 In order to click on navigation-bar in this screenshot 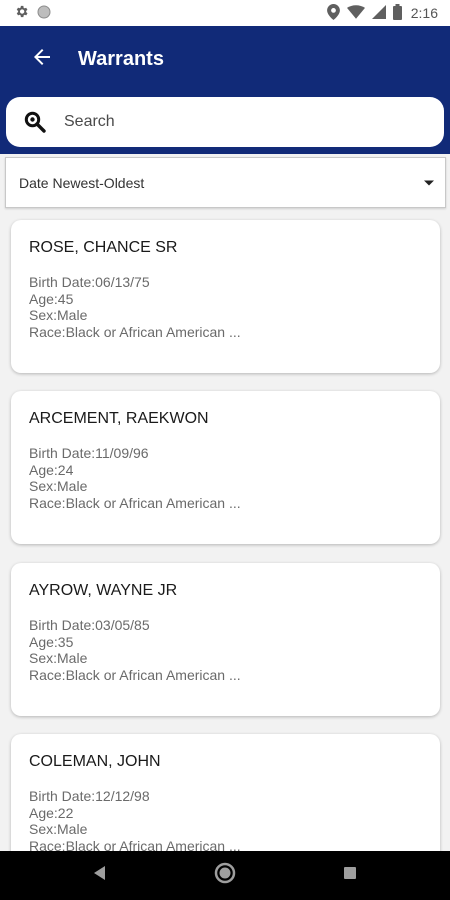, I will do `click(225, 875)`.